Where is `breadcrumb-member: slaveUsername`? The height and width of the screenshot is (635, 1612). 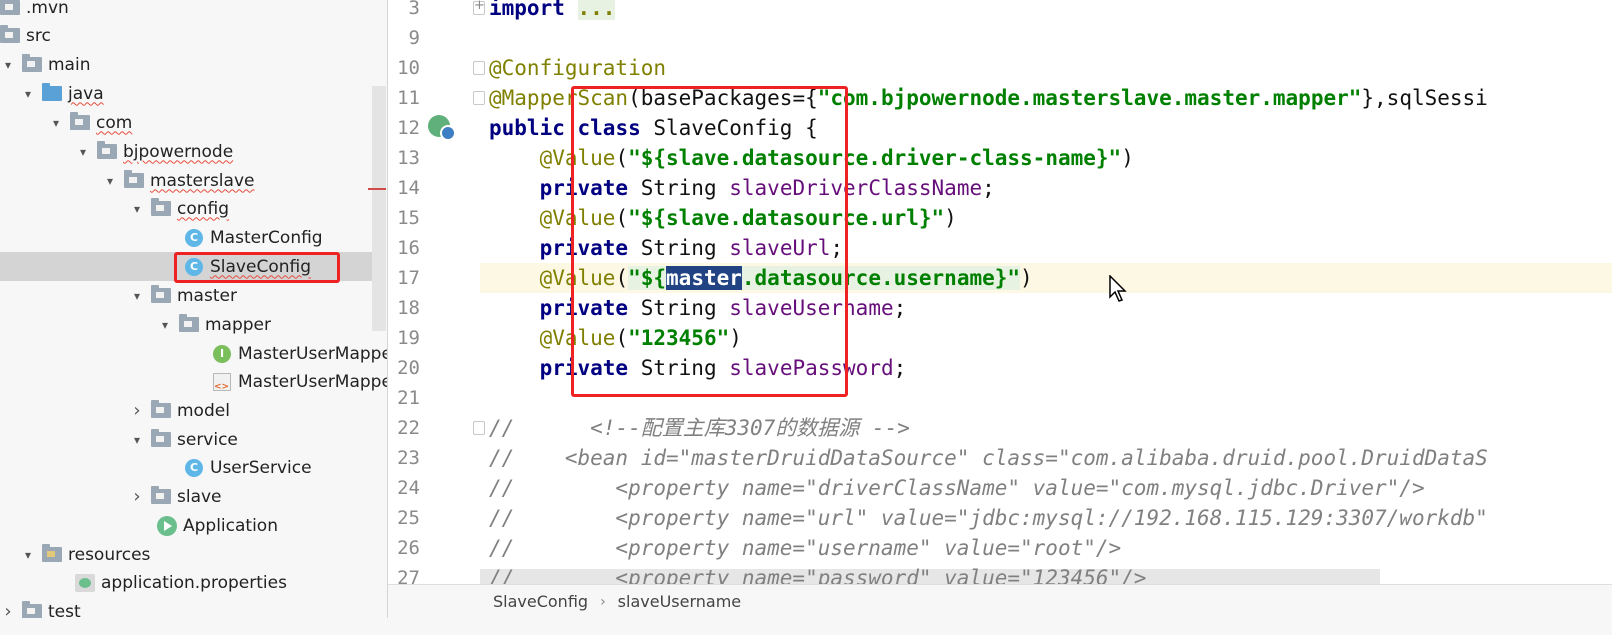 breadcrumb-member: slaveUsername is located at coordinates (679, 601).